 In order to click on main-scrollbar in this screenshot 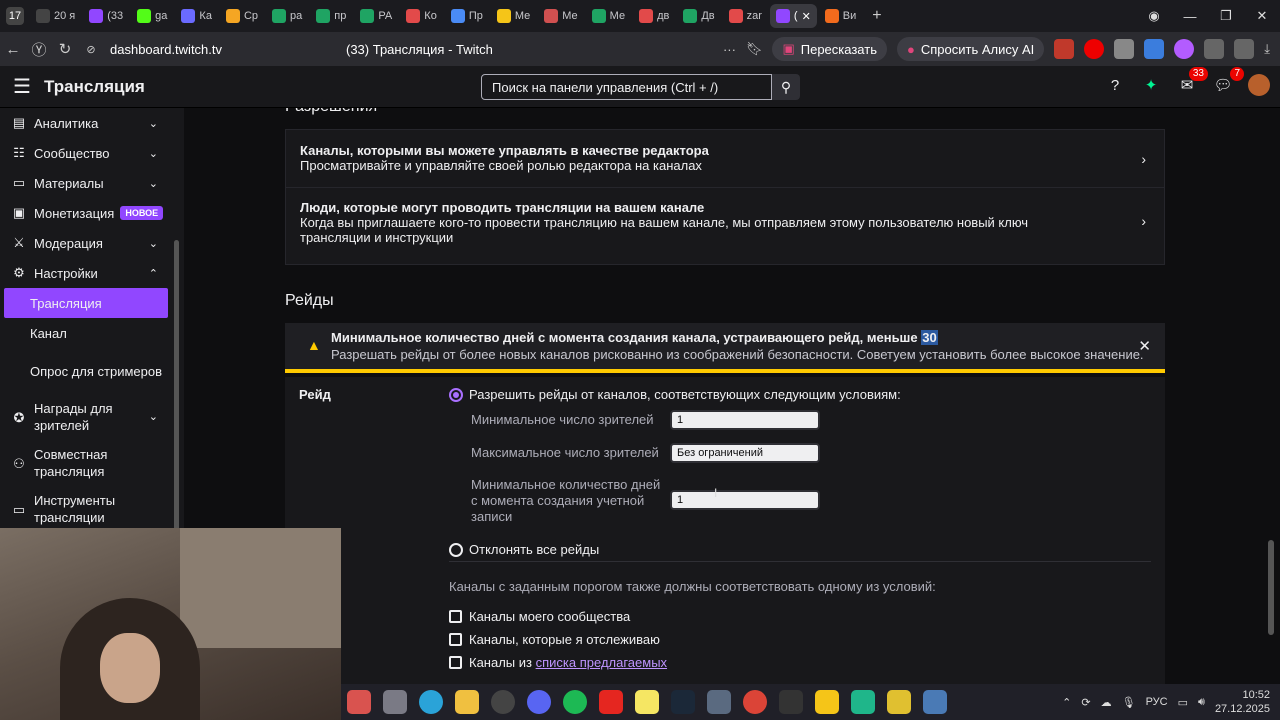, I will do `click(1271, 587)`.